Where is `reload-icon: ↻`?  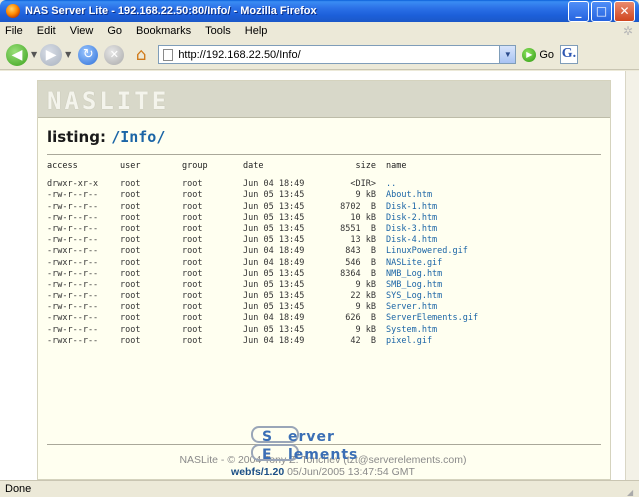
reload-icon: ↻ is located at coordinates (88, 54).